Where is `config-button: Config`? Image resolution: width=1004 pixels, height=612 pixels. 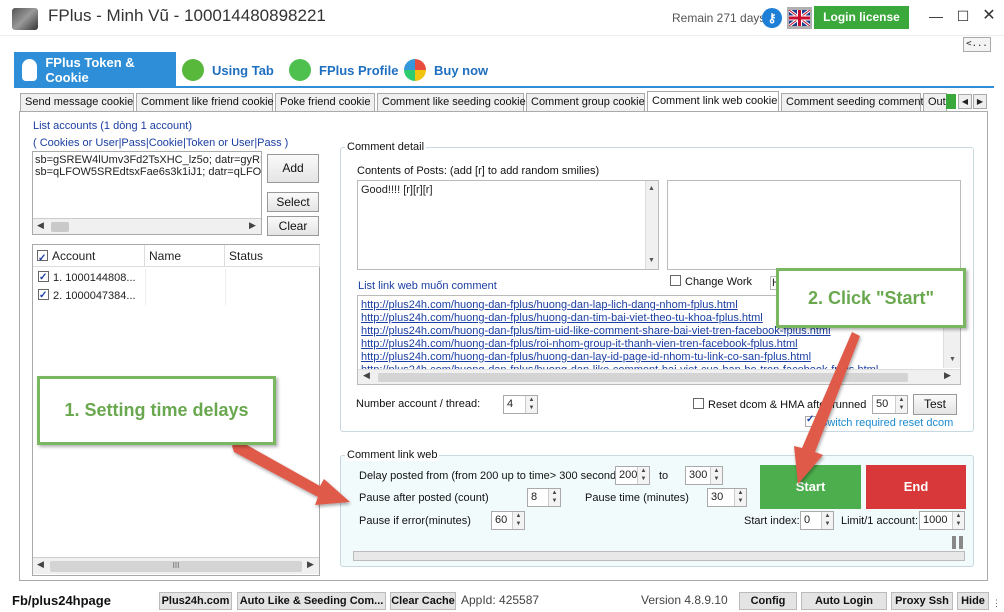 config-button: Config is located at coordinates (768, 601).